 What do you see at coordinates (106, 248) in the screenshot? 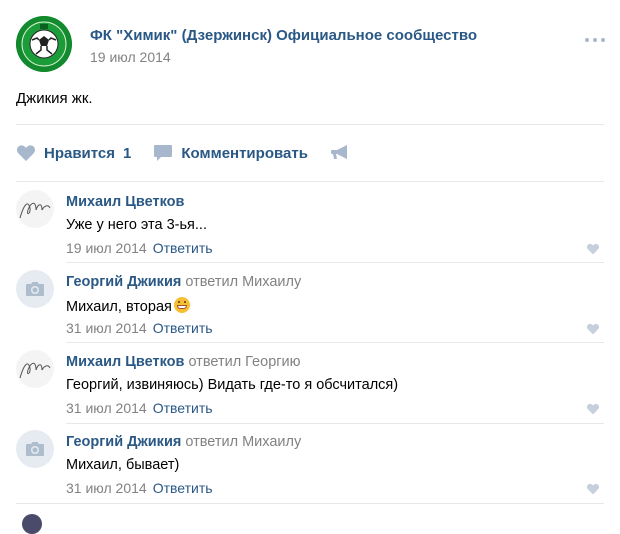
I see `comment-date: 19 июл 2014` at bounding box center [106, 248].